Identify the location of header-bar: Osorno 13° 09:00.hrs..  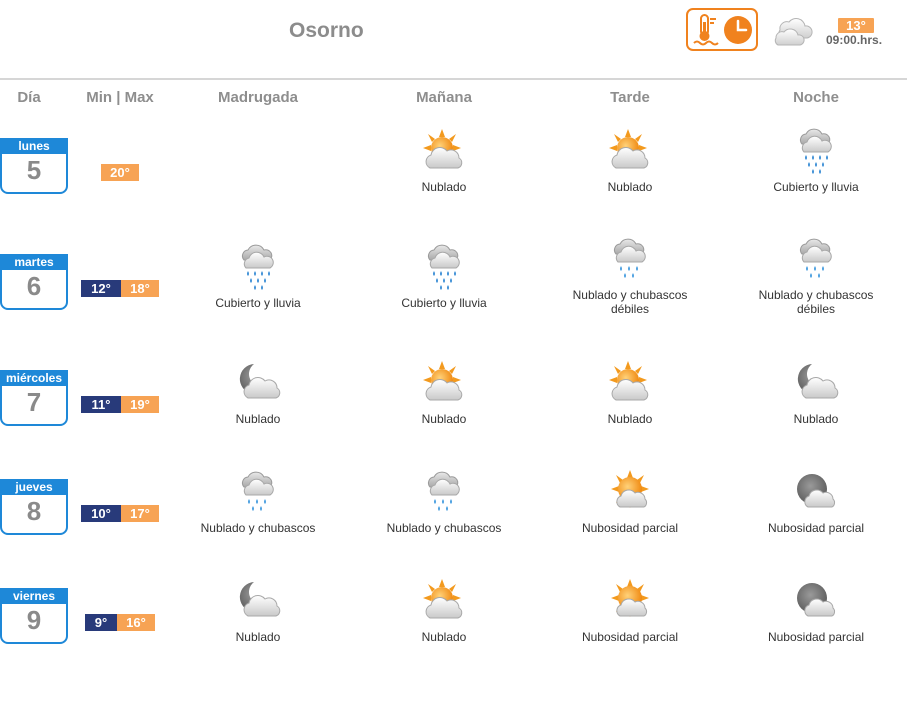
(453, 40).